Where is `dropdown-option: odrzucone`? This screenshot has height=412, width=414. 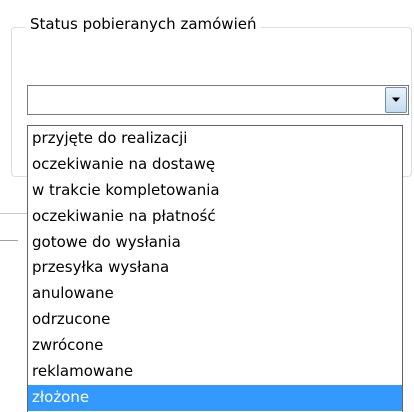
dropdown-option: odrzucone is located at coordinates (215, 320).